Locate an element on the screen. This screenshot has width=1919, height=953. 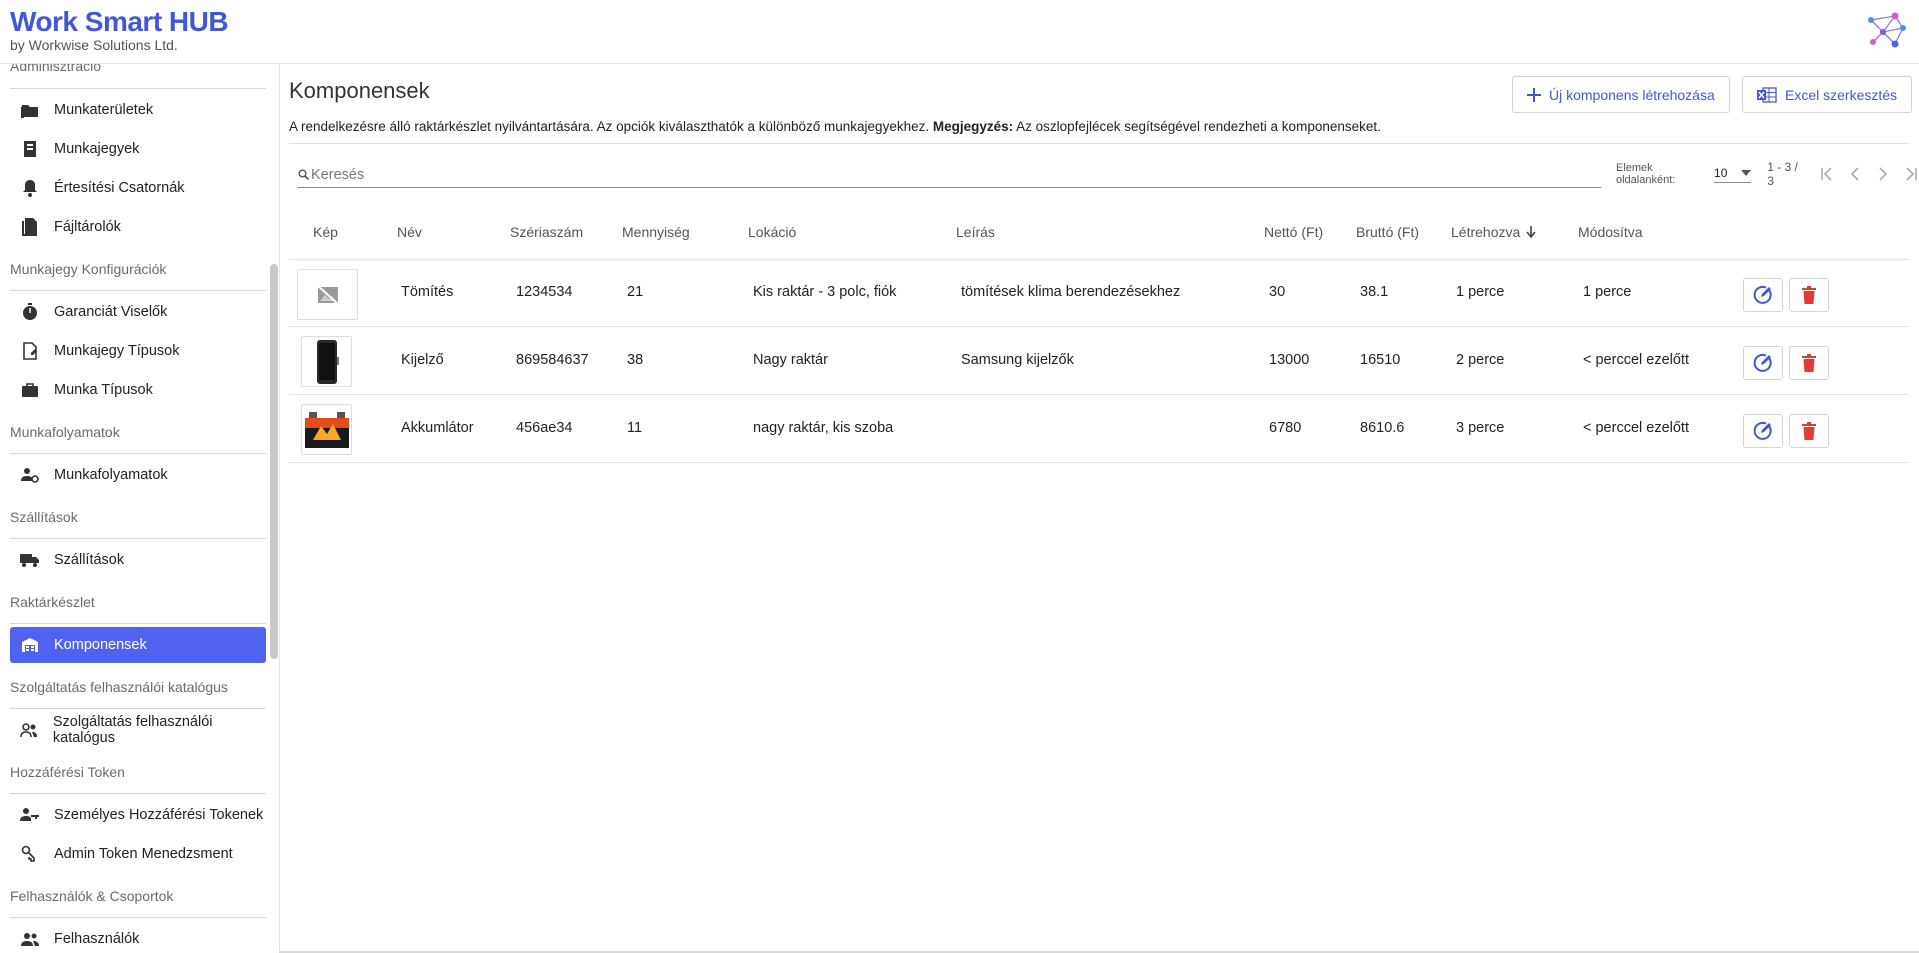
cell-net: 6780 is located at coordinates (1285, 428).